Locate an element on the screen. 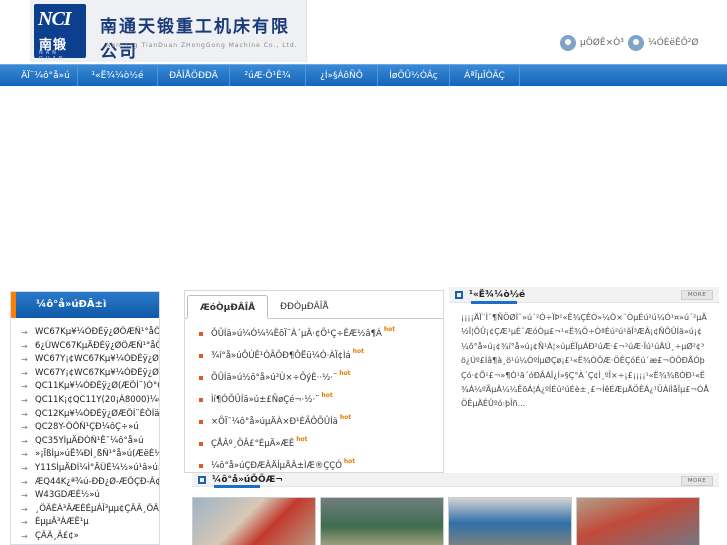  sidebar-item-label: 6¿ÚWC67KµÄÐÉÿ¿ØÖÆÑ¹°åÕÛÍä»ú is located at coordinates (97, 345).